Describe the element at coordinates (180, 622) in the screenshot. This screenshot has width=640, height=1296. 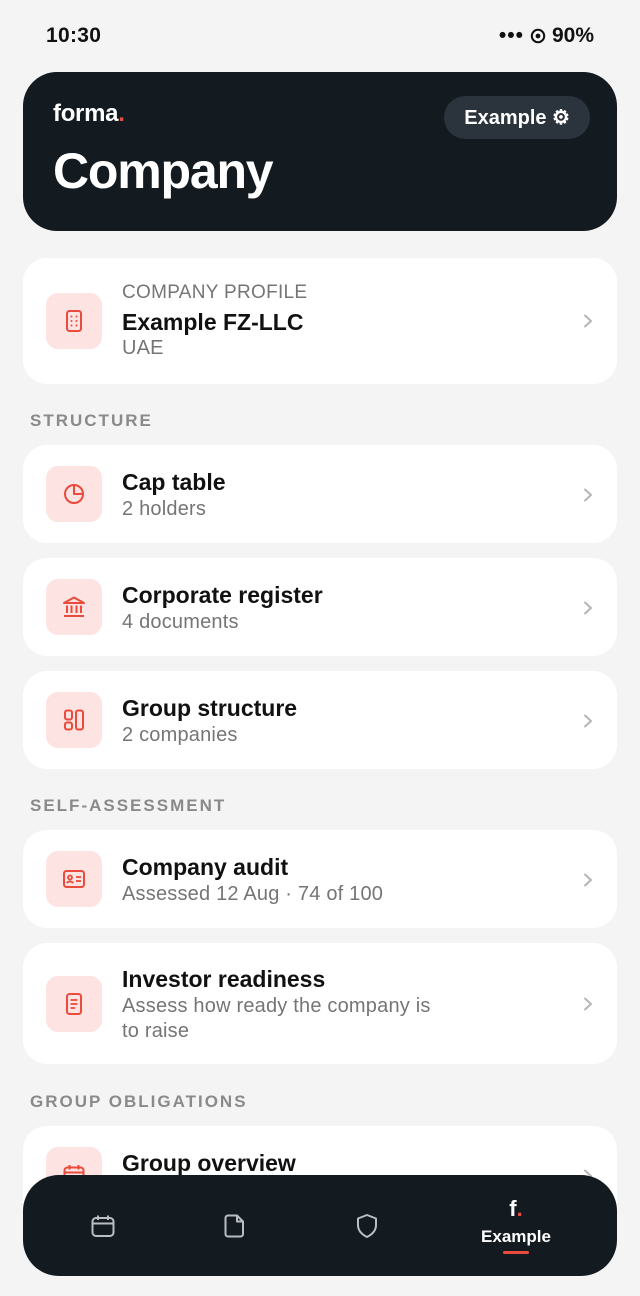
I see `corporate-register-subtitle: 4 documents` at that location.